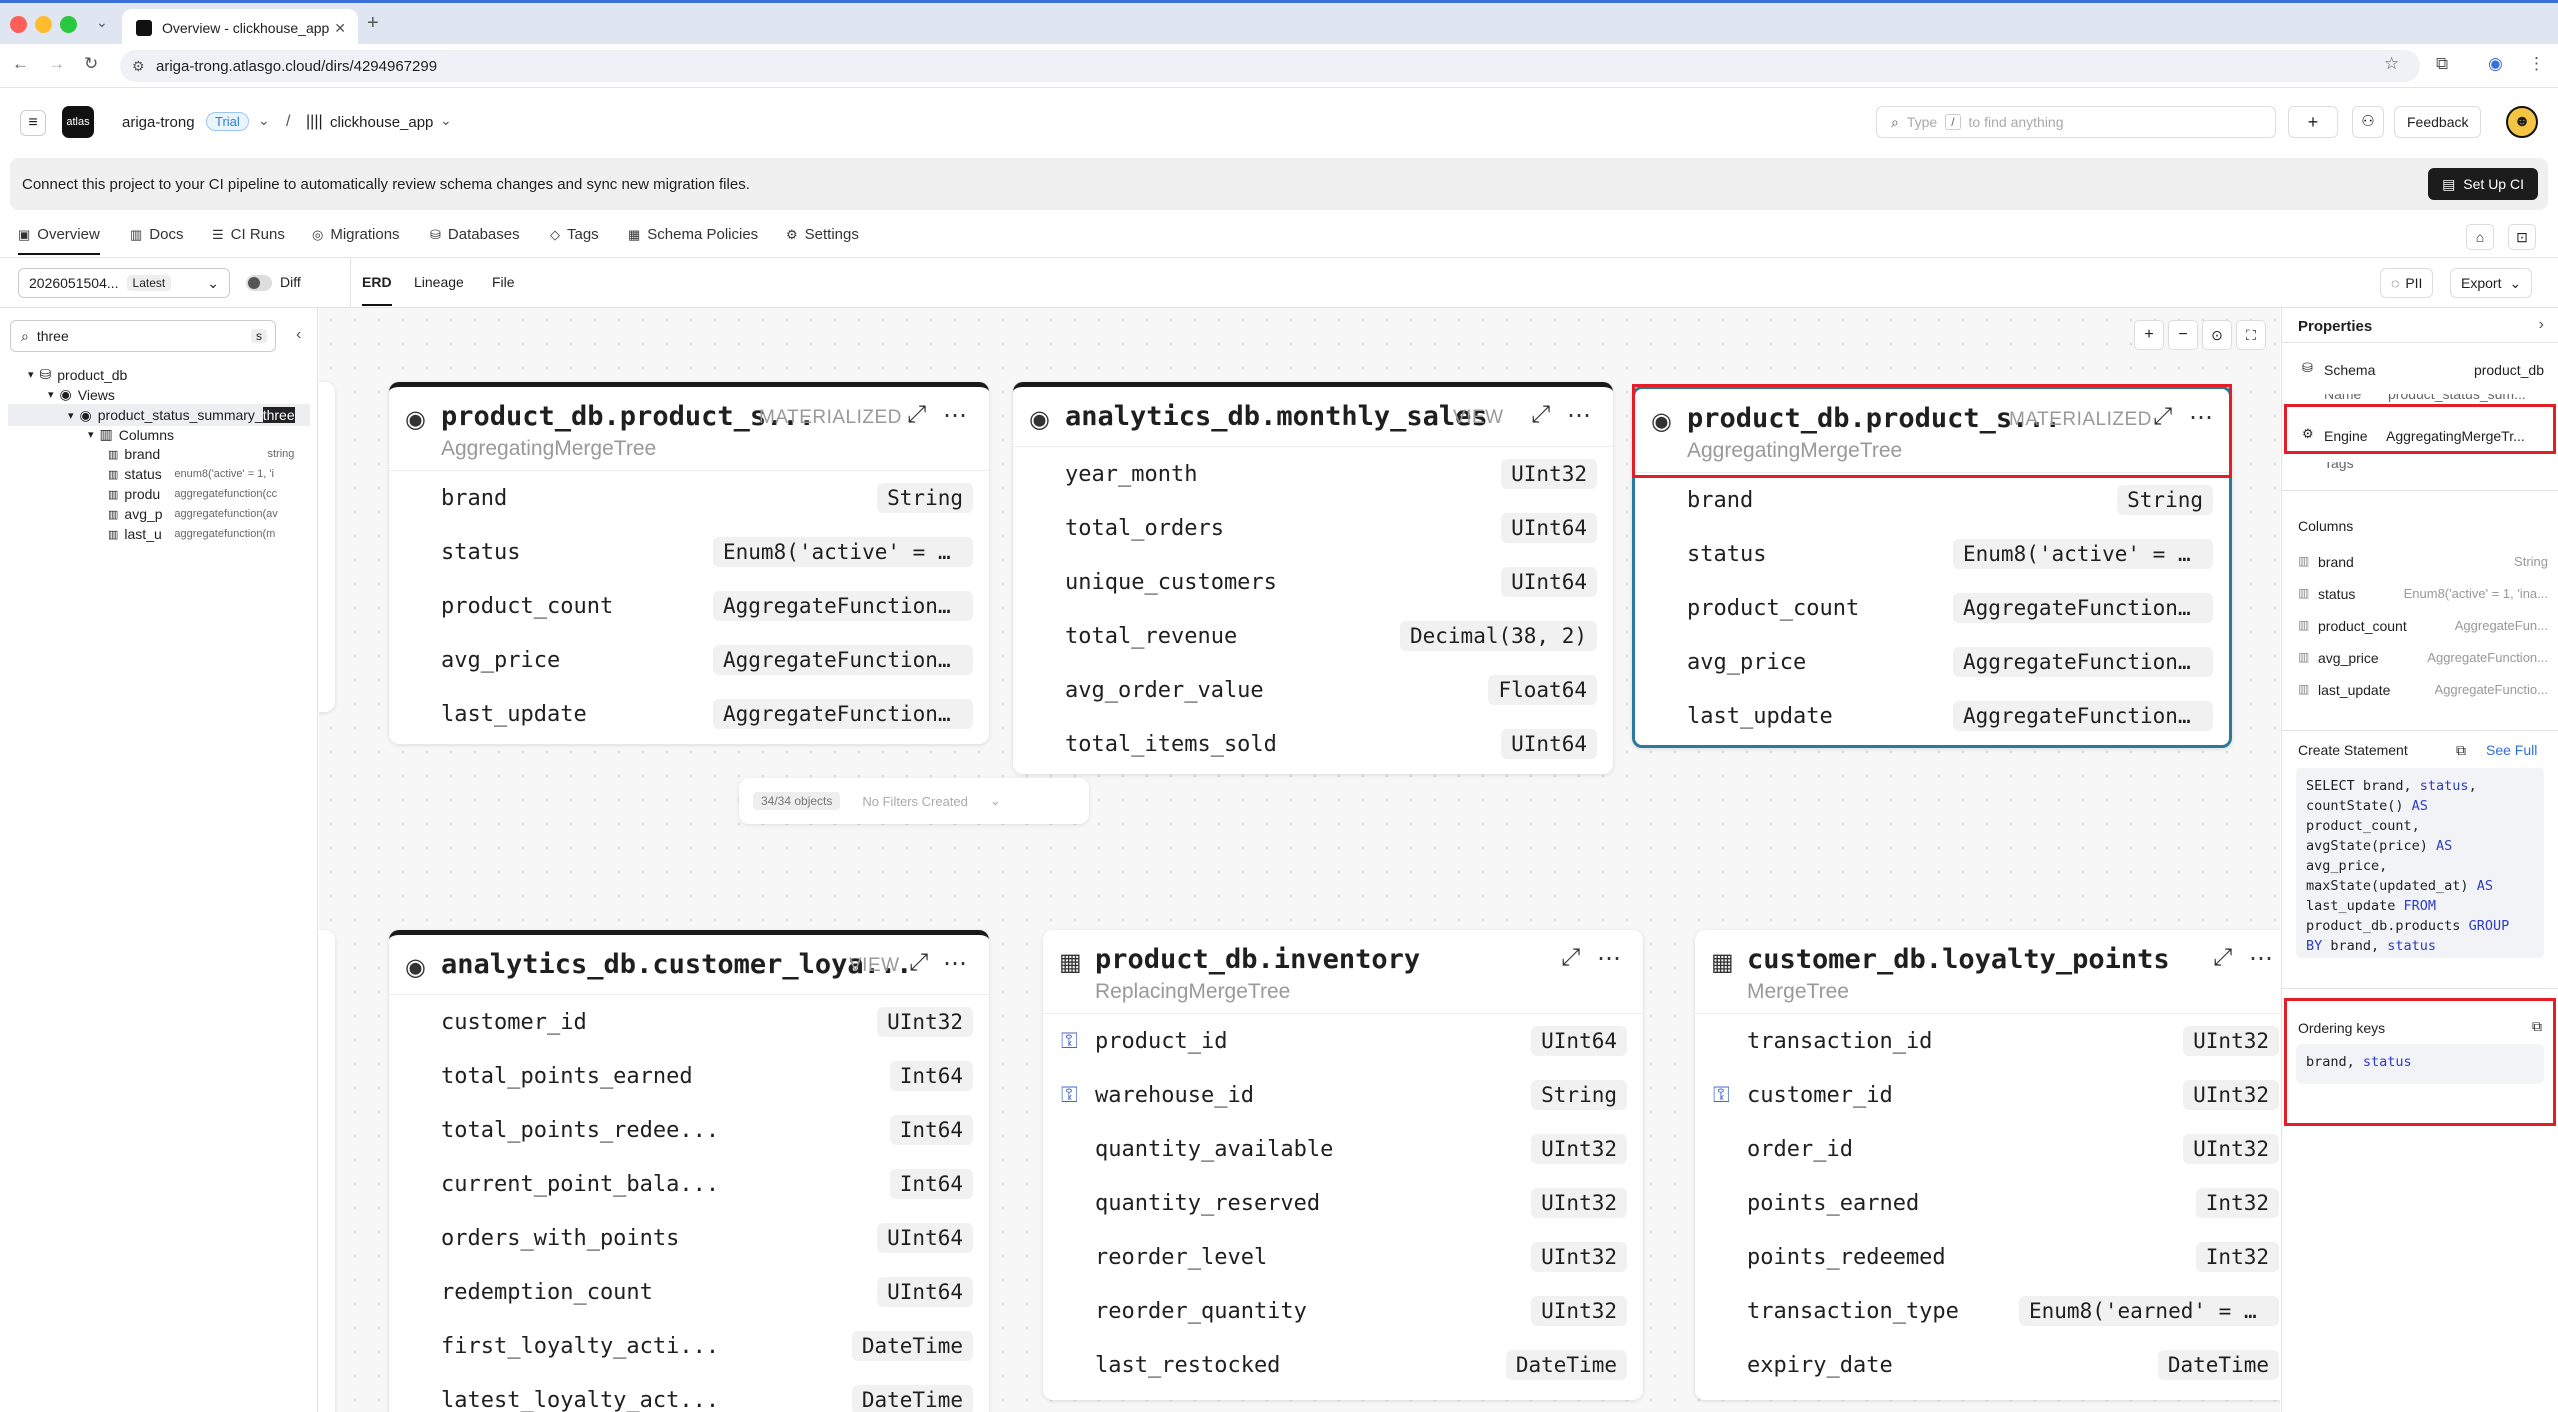  I want to click on column-row: first_loyalty_acti... DateTime, so click(689, 1346).